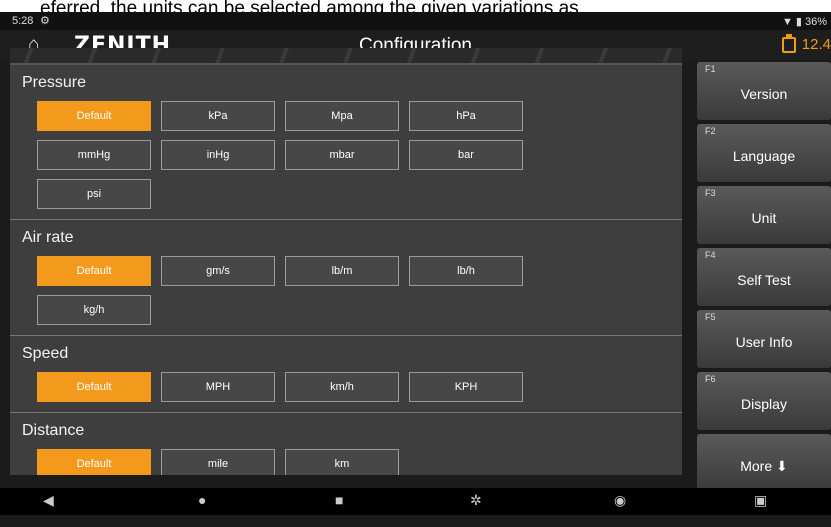  I want to click on unit-option-button: lb/m, so click(342, 271).